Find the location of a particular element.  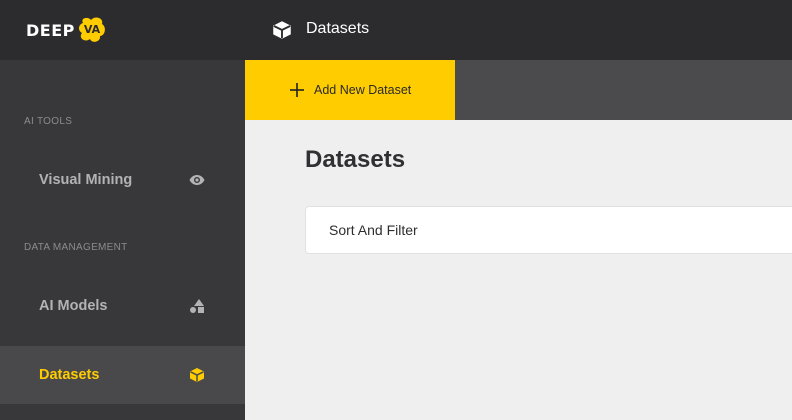

logo-bar: DEEP VA is located at coordinates (122, 30).